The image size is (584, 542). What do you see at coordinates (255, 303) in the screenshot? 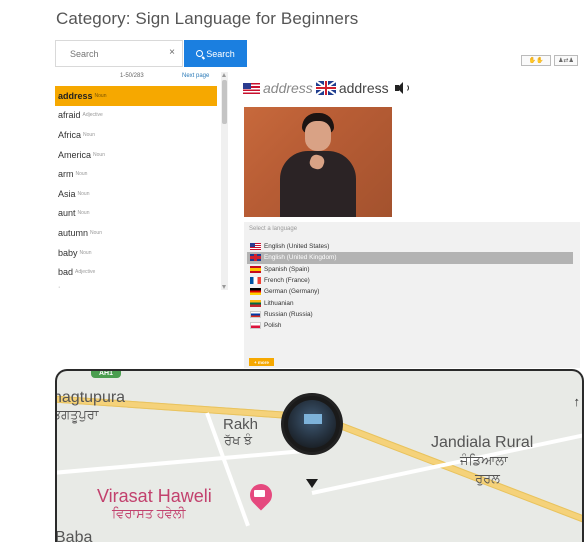
I see `flag-lt-icon` at bounding box center [255, 303].